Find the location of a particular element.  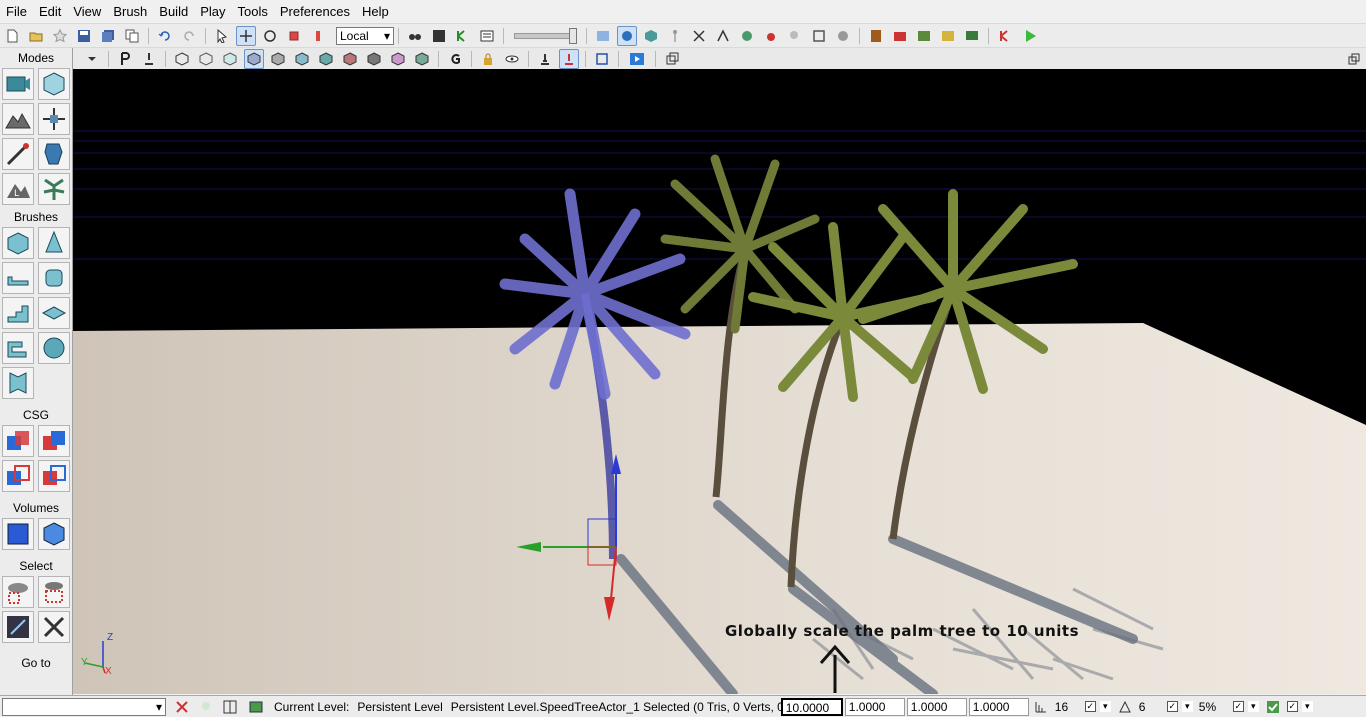

shader-complexity-icon is located at coordinates (374, 59).